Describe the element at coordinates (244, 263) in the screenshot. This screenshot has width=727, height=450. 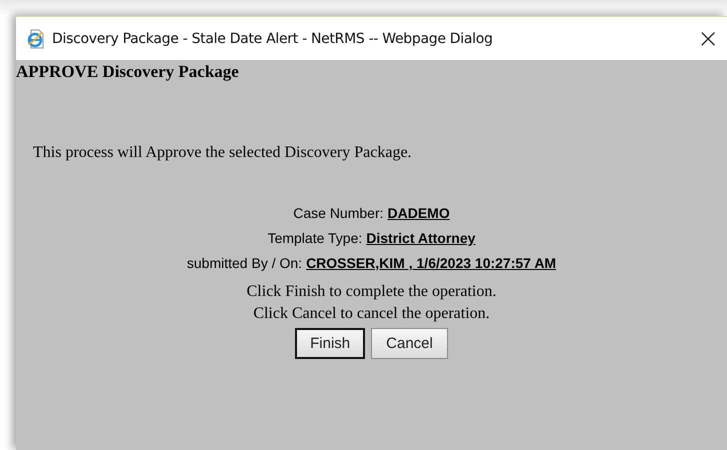
I see `field-label: submitted By / On:` at that location.